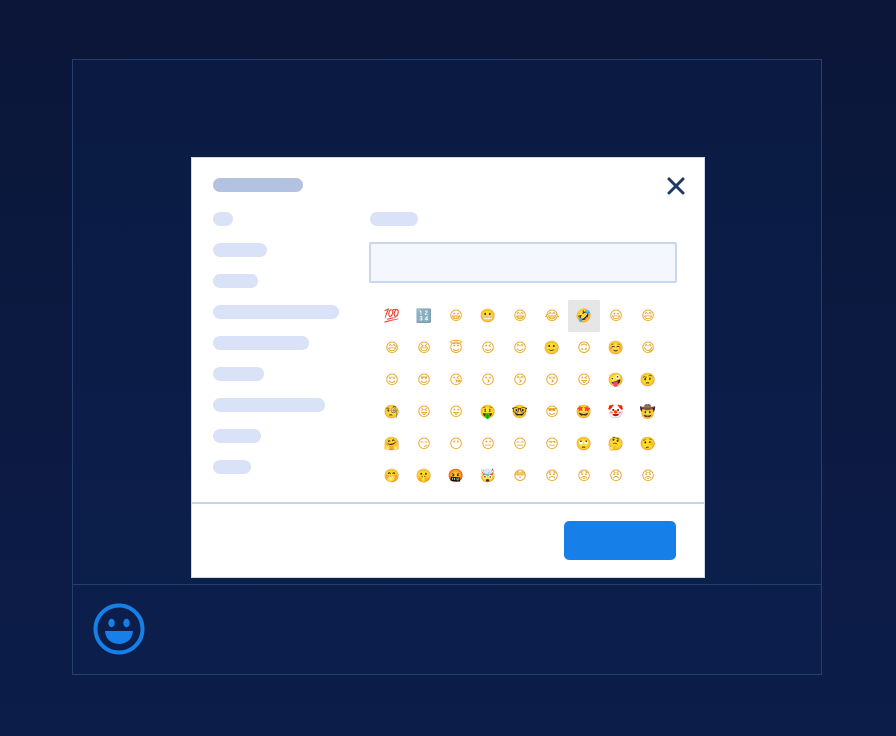 The width and height of the screenshot is (896, 736). I want to click on composer-bar, so click(447, 629).